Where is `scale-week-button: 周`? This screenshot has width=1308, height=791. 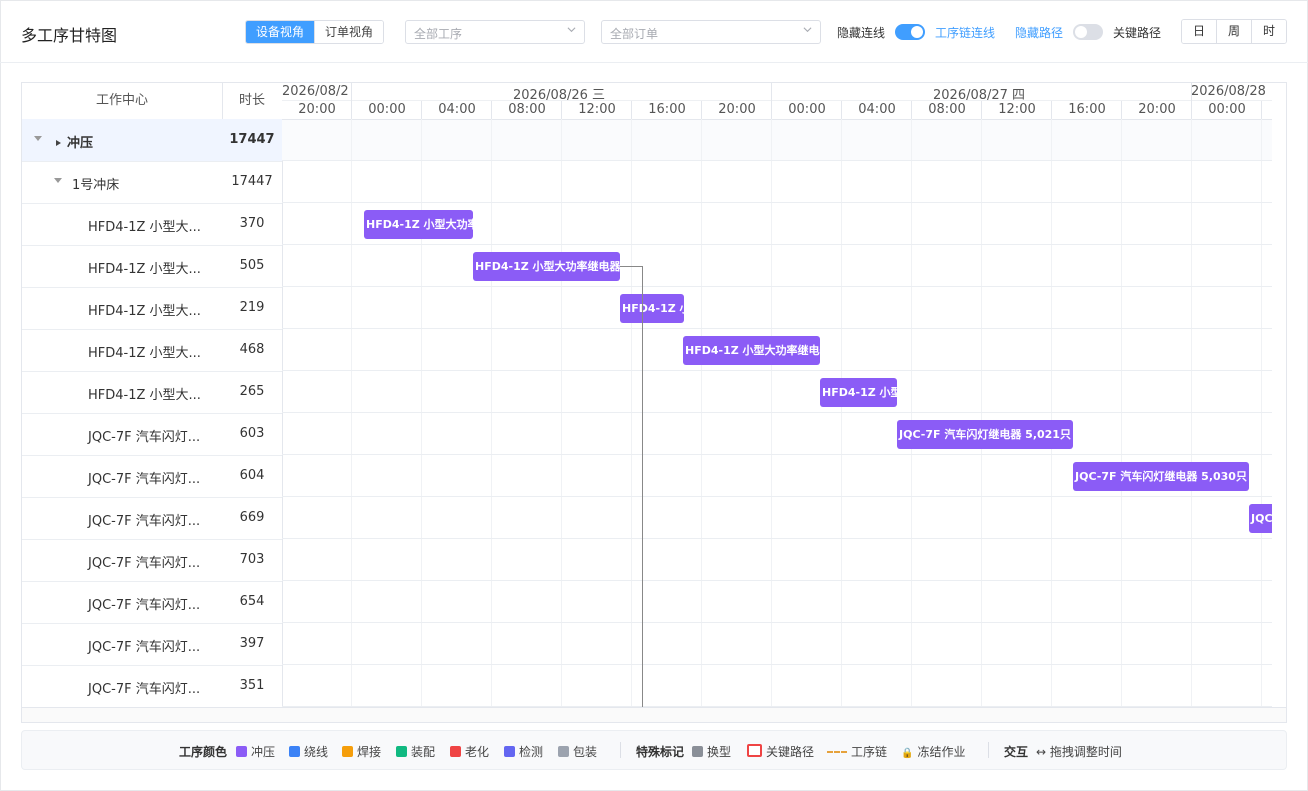 scale-week-button: 周 is located at coordinates (1233, 31).